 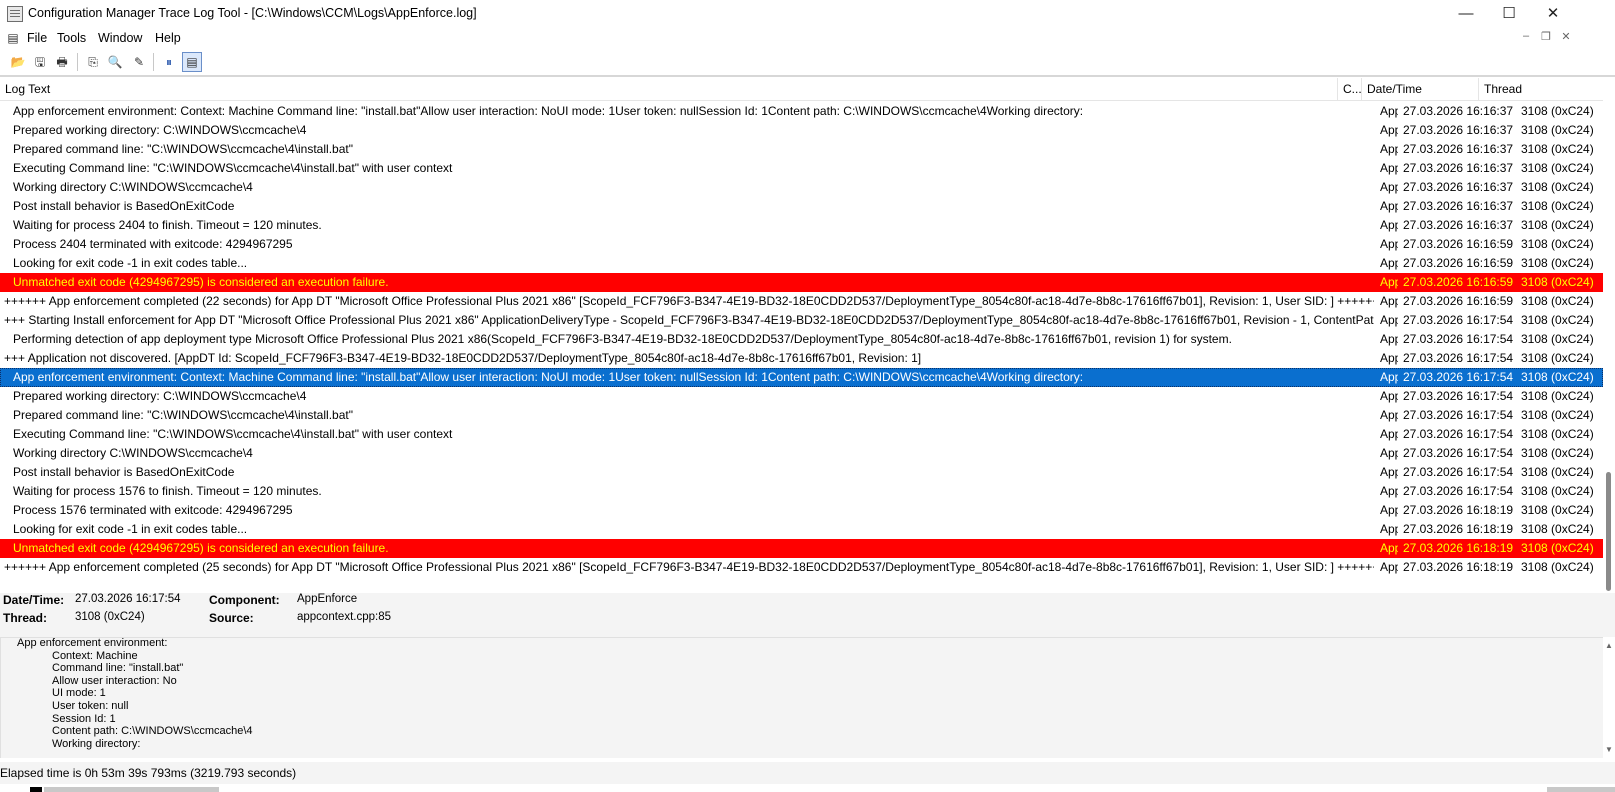 I want to click on save-icon: 🖫, so click(x=40, y=62).